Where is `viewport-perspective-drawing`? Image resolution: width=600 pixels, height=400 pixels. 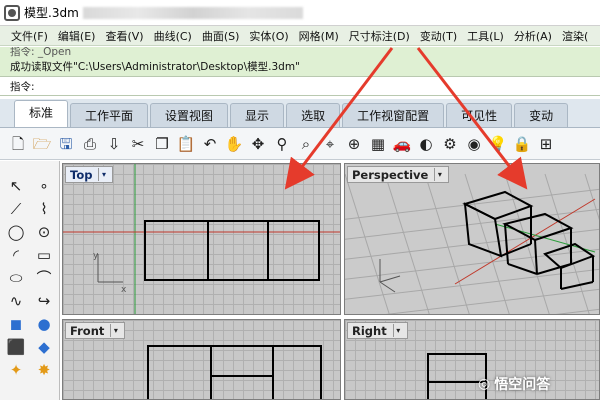 viewport-perspective-drawing is located at coordinates (472, 243).